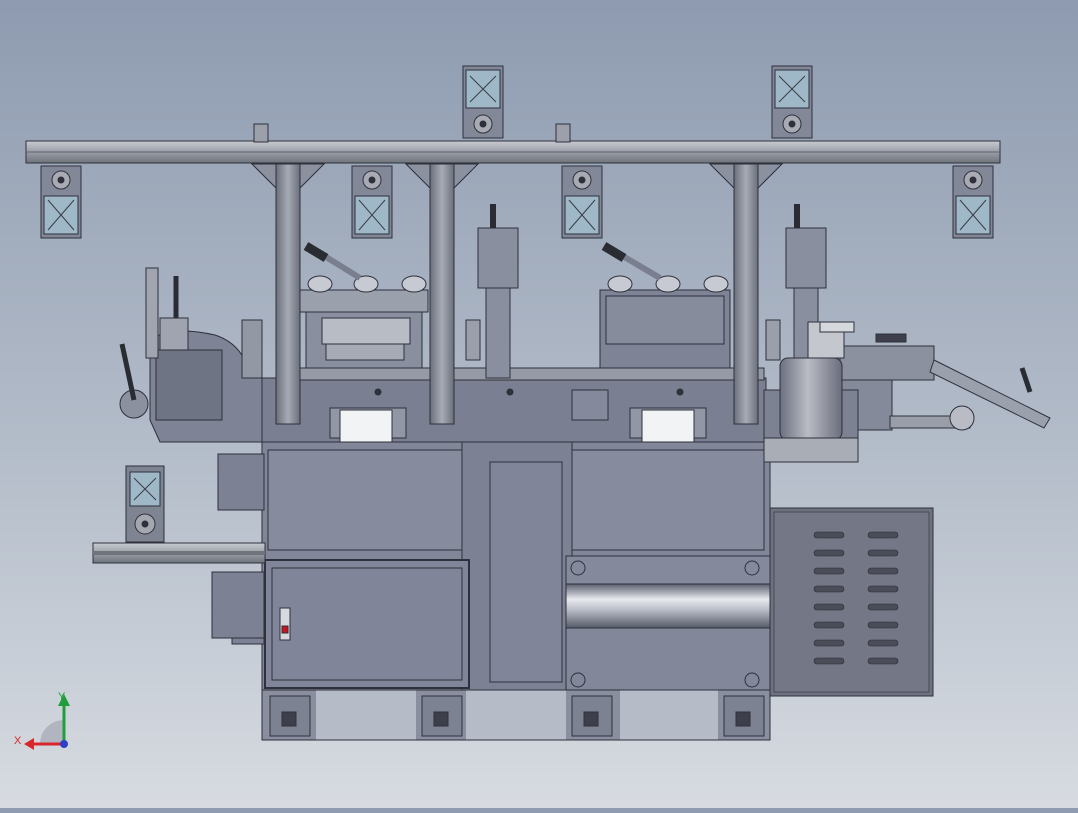 The image size is (1078, 813). I want to click on y-axis-label: Y, so click(62, 697).